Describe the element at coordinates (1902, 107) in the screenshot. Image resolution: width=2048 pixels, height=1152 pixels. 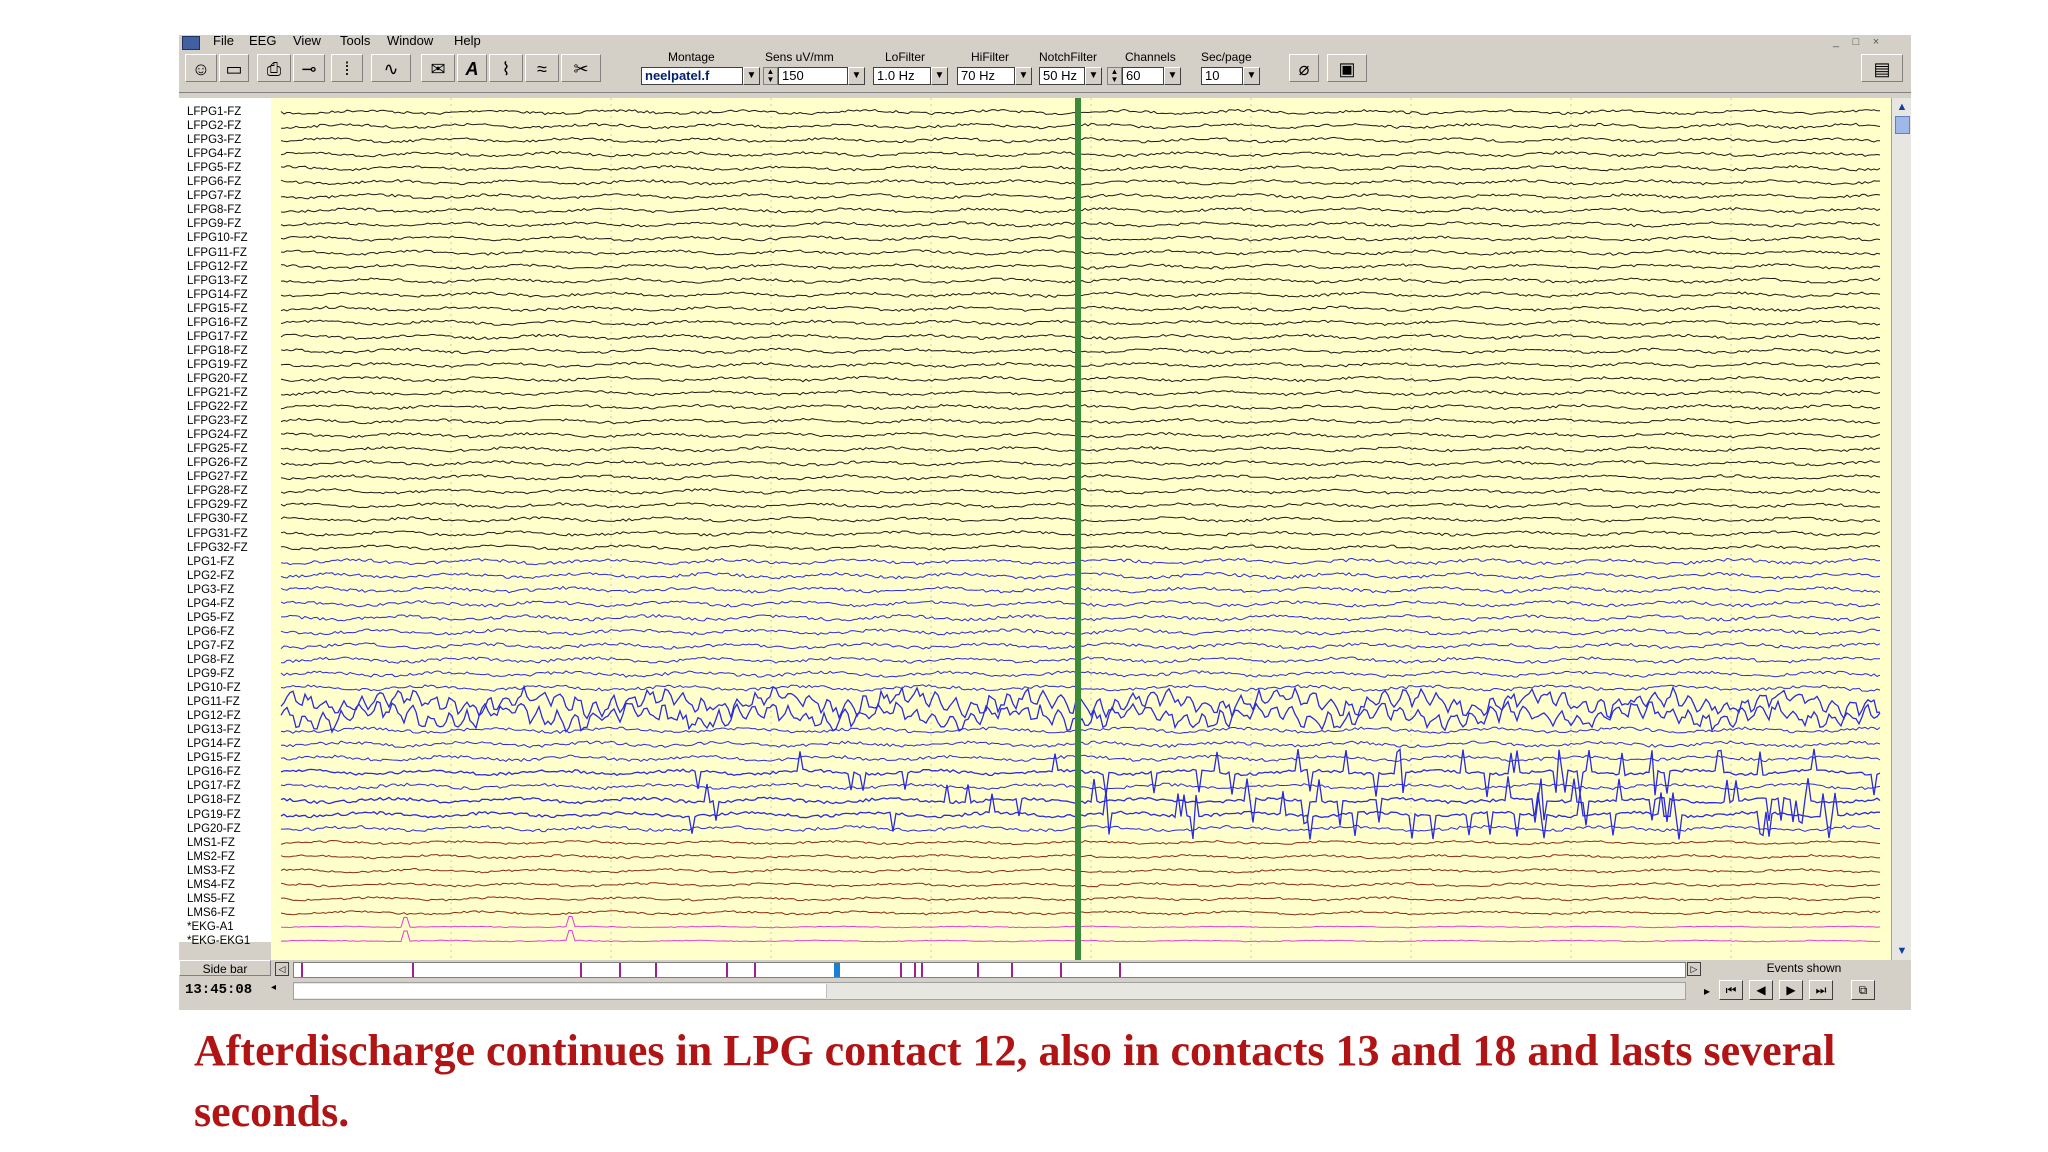
I see `scroll-up-icon: ▲` at that location.